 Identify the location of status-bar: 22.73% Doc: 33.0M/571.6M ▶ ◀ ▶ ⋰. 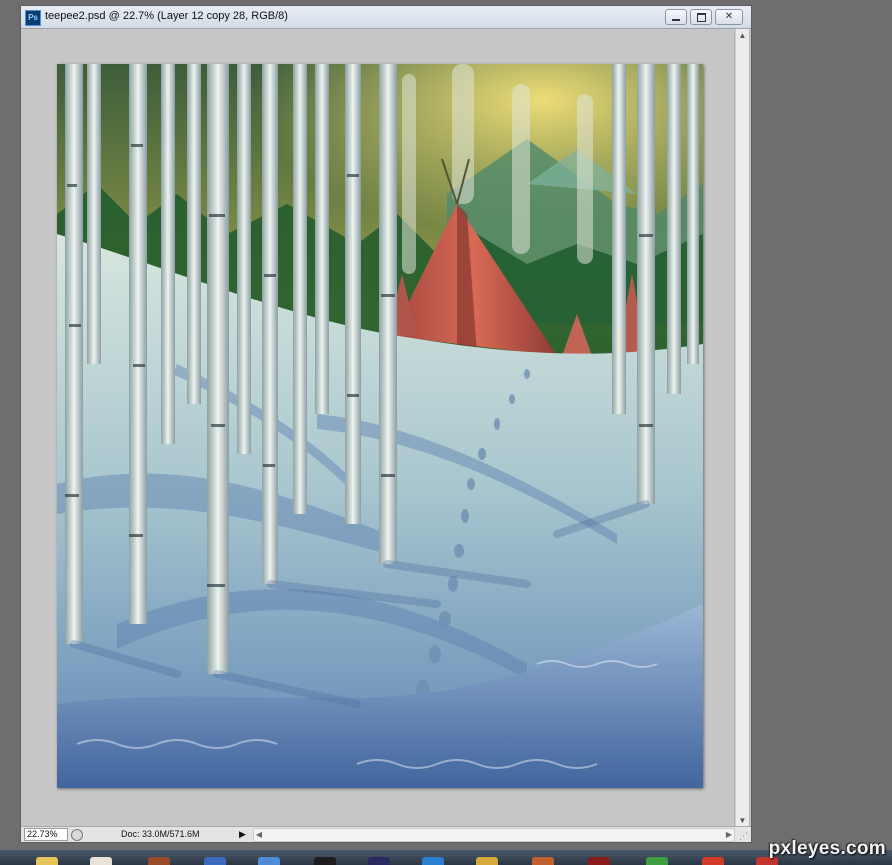
(386, 834).